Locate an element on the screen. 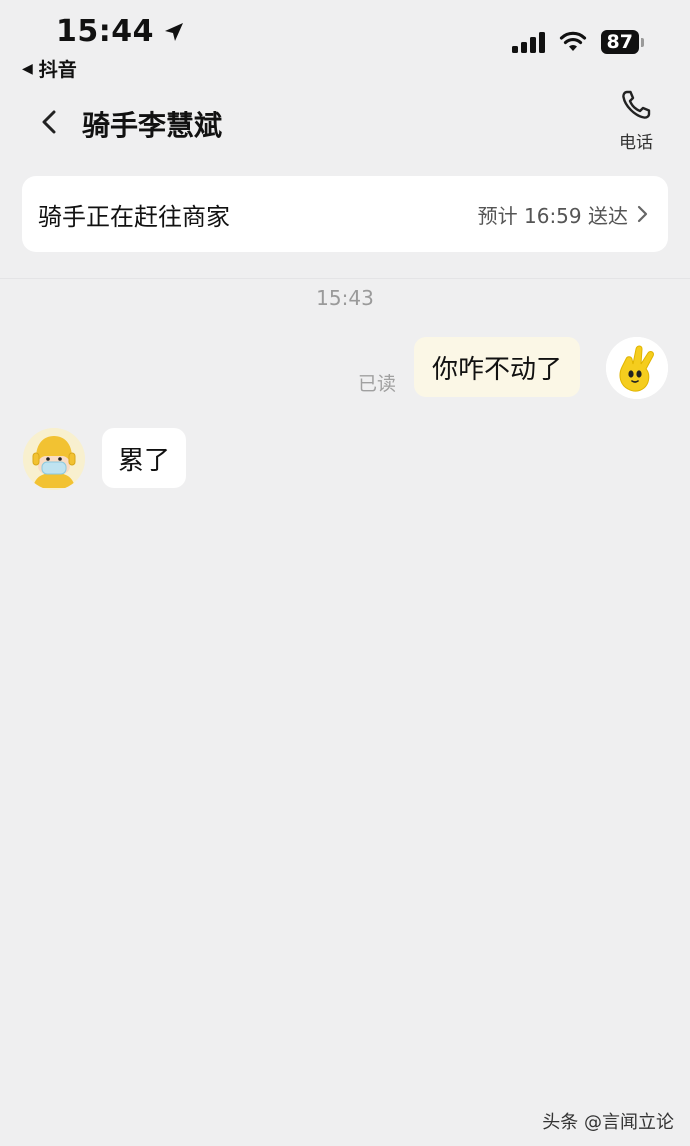  back-to-app-link: ◀ 抖音 is located at coordinates (49, 68).